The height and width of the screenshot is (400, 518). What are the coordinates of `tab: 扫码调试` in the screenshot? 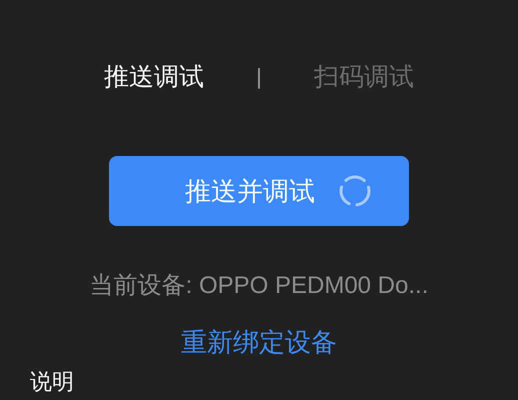 It's located at (364, 77).